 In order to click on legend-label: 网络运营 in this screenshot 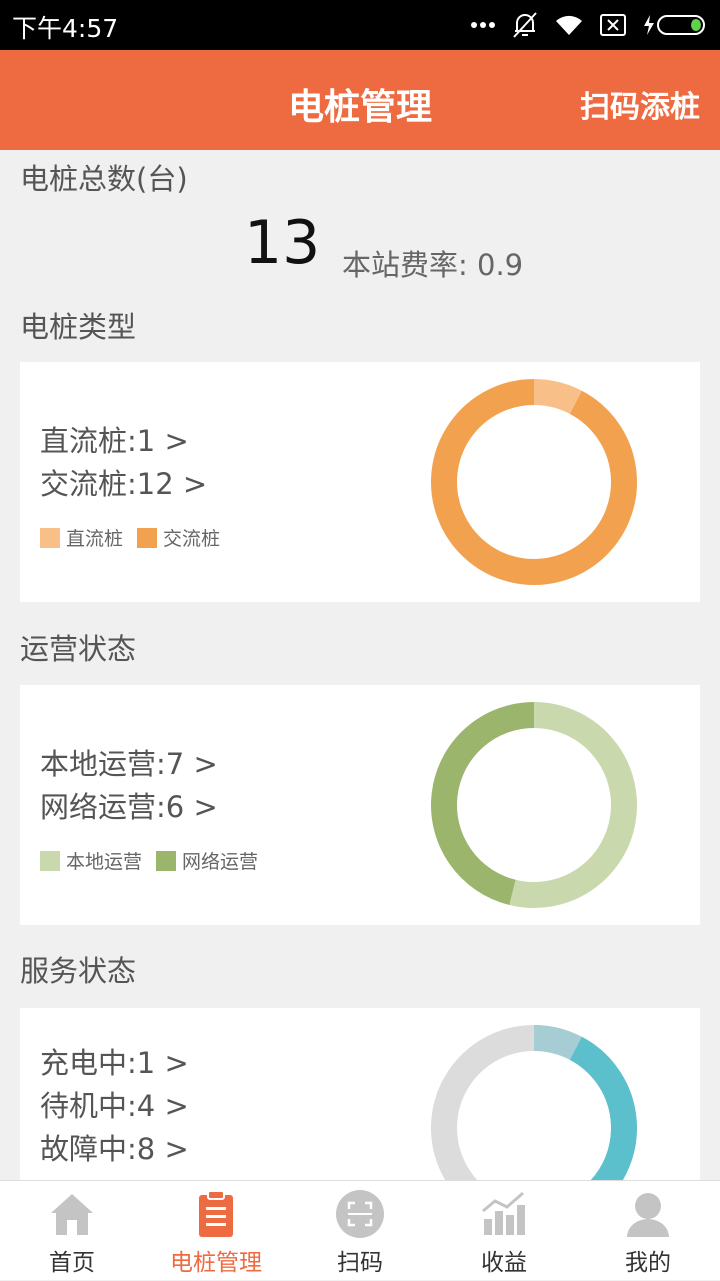, I will do `click(220, 862)`.